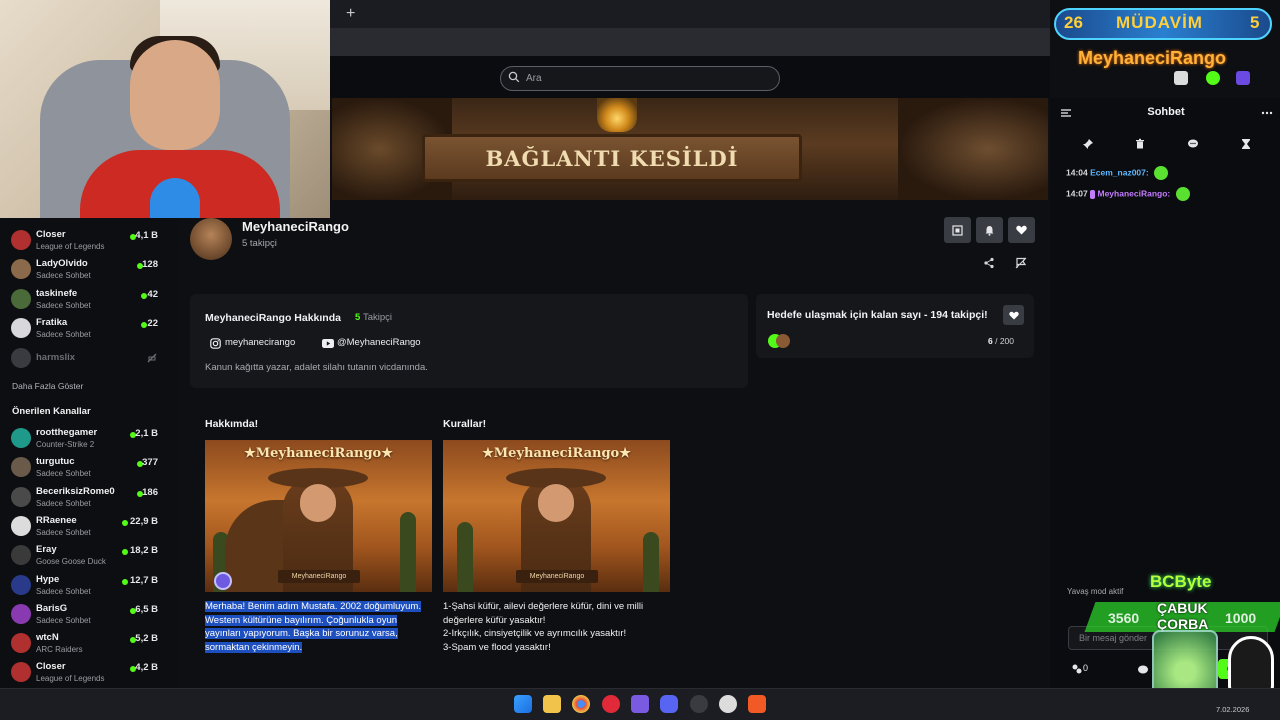 The width and height of the screenshot is (1280, 720). Describe the element at coordinates (728, 704) in the screenshot. I see `chatgpt-icon` at that location.